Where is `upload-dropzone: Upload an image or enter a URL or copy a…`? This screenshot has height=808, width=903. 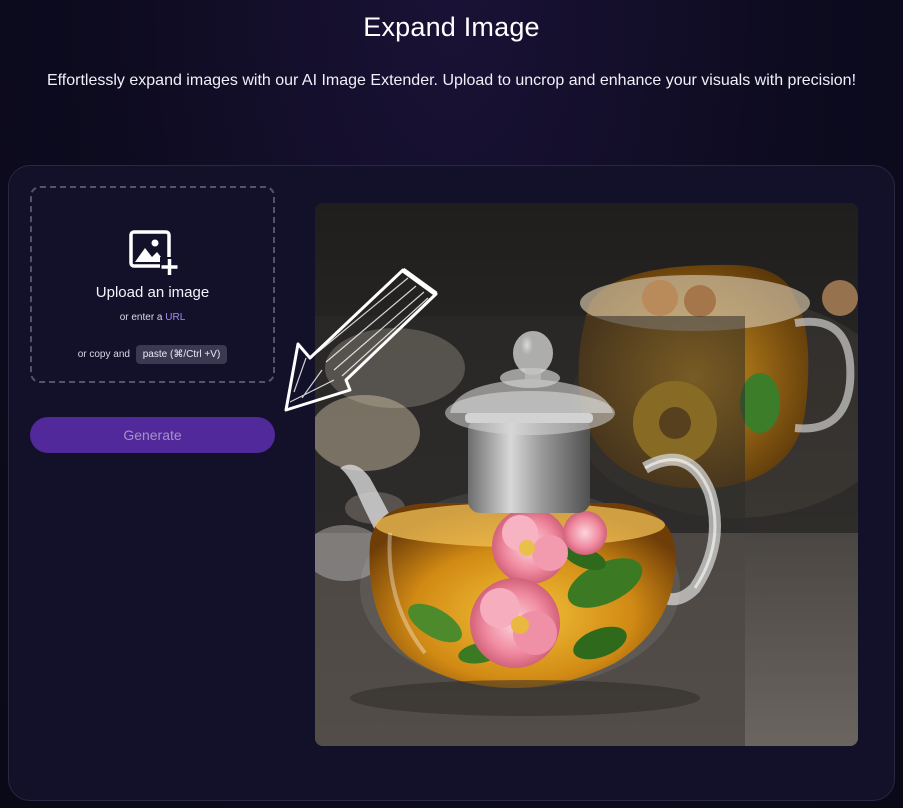 upload-dropzone: Upload an image or enter a URL or copy a… is located at coordinates (152, 284).